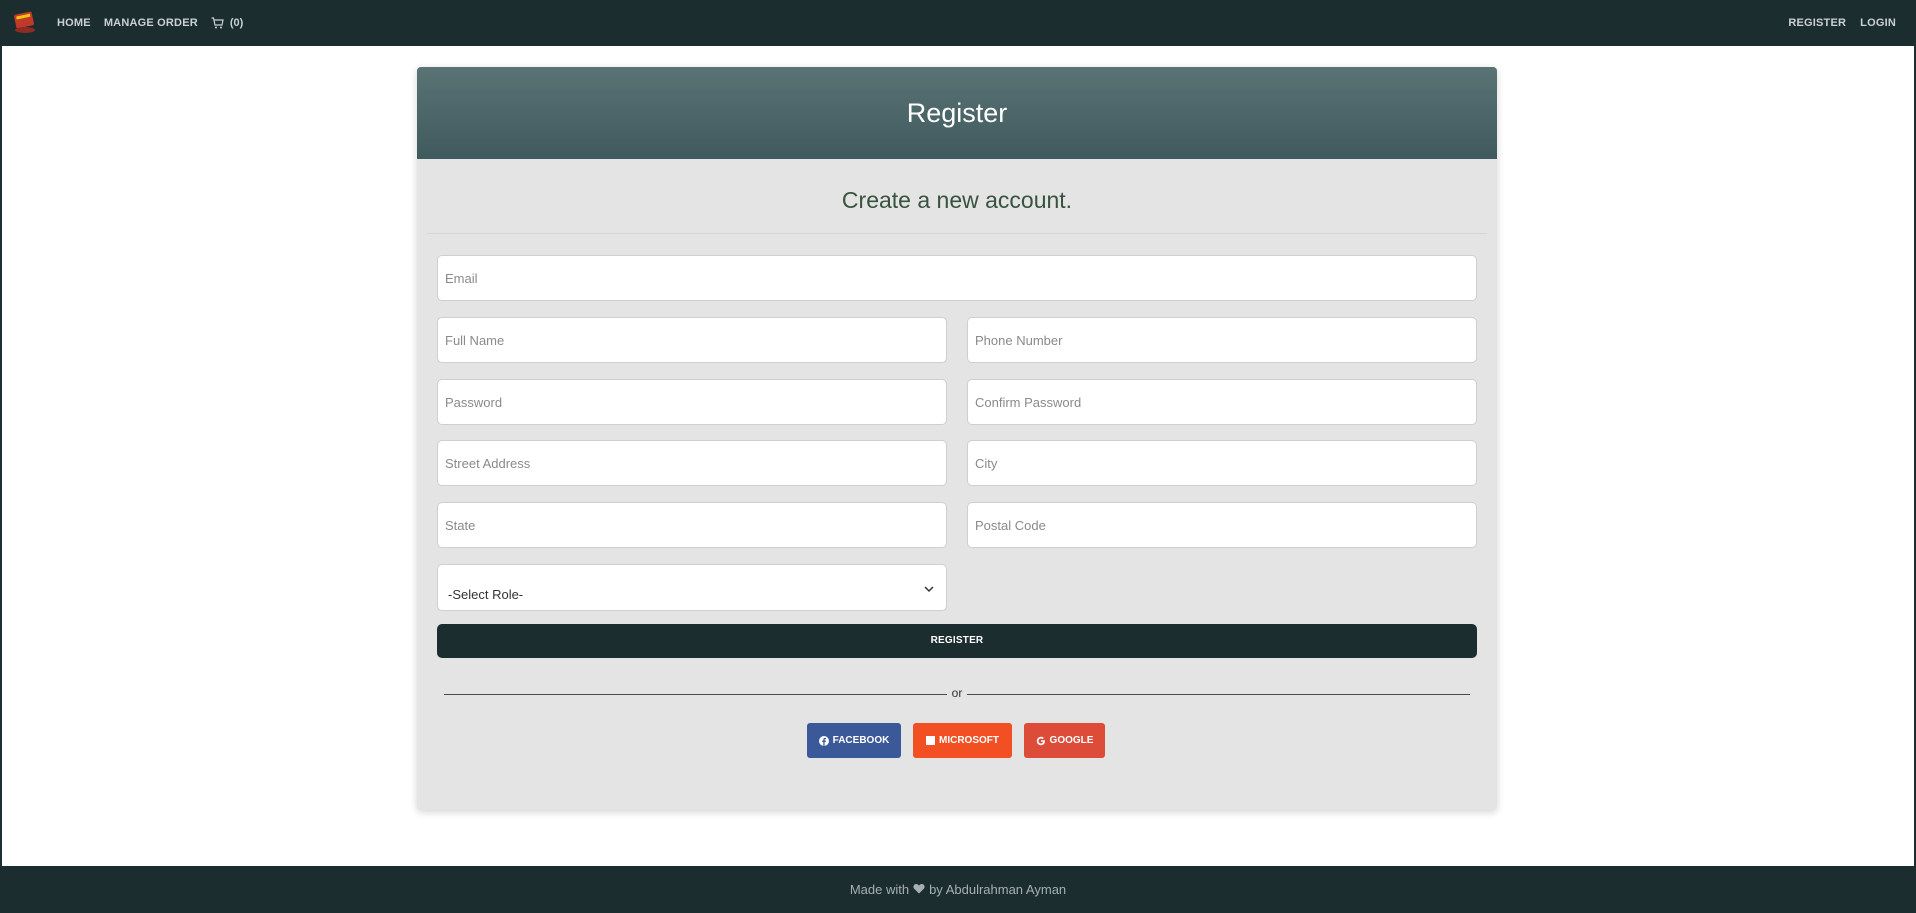  What do you see at coordinates (1218, 694) in the screenshot?
I see `or-divider-right` at bounding box center [1218, 694].